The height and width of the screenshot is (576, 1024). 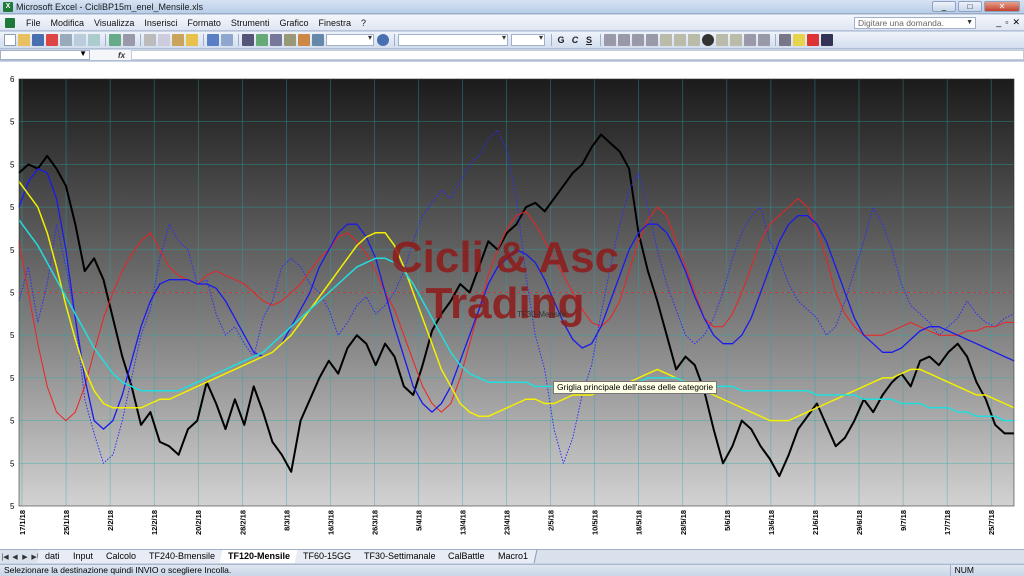 What do you see at coordinates (577, 55) in the screenshot?
I see `formula-input` at bounding box center [577, 55].